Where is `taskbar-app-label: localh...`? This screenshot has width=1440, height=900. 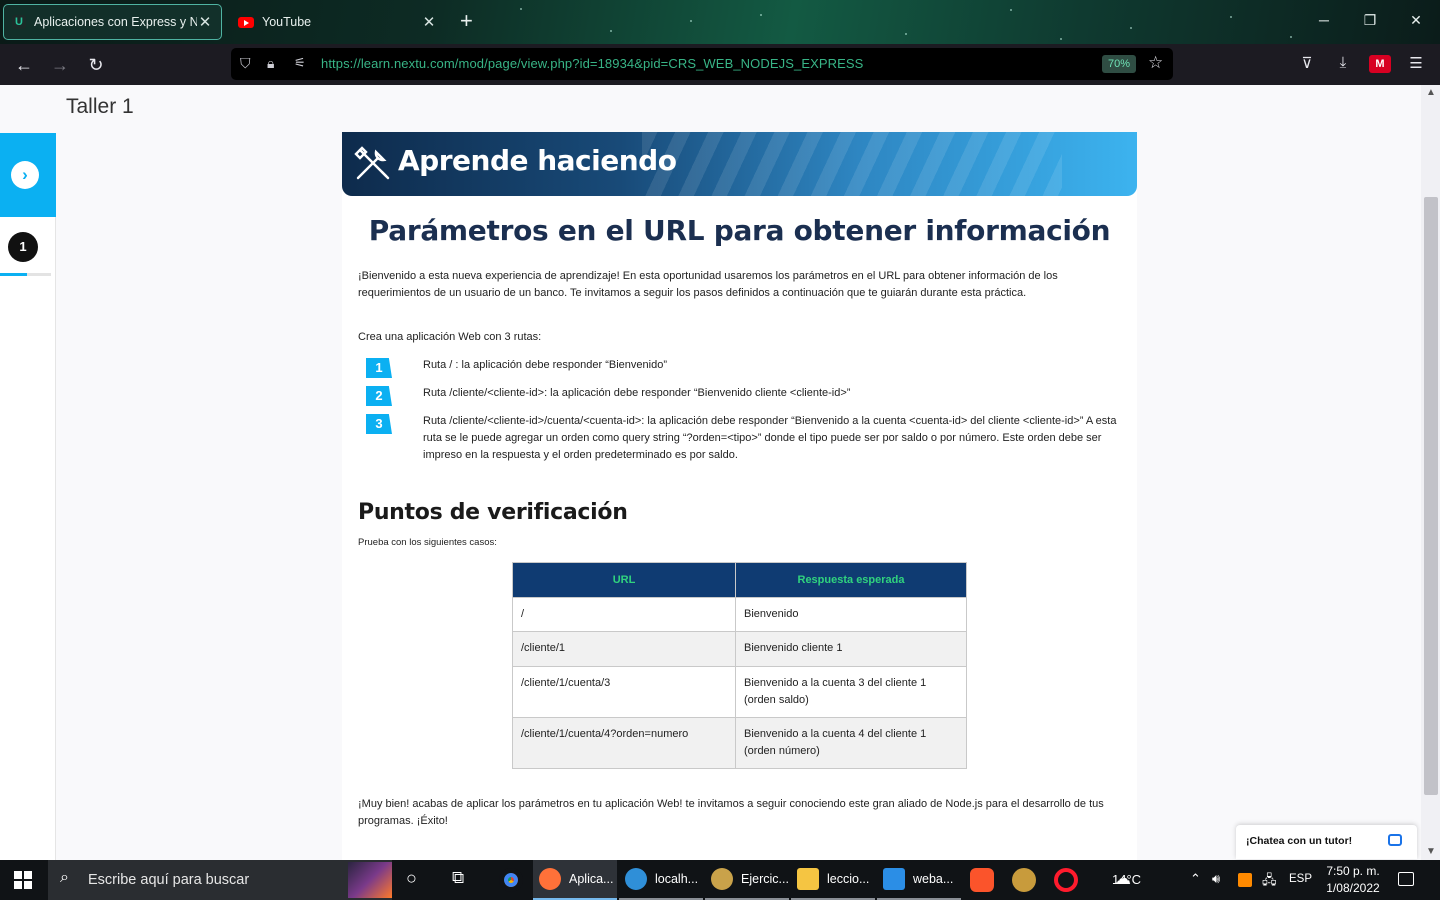
taskbar-app-label: localh... is located at coordinates (677, 879).